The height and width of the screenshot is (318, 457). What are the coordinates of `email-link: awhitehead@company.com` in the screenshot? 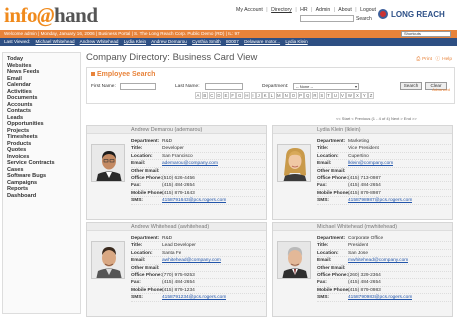 It's located at (191, 260).